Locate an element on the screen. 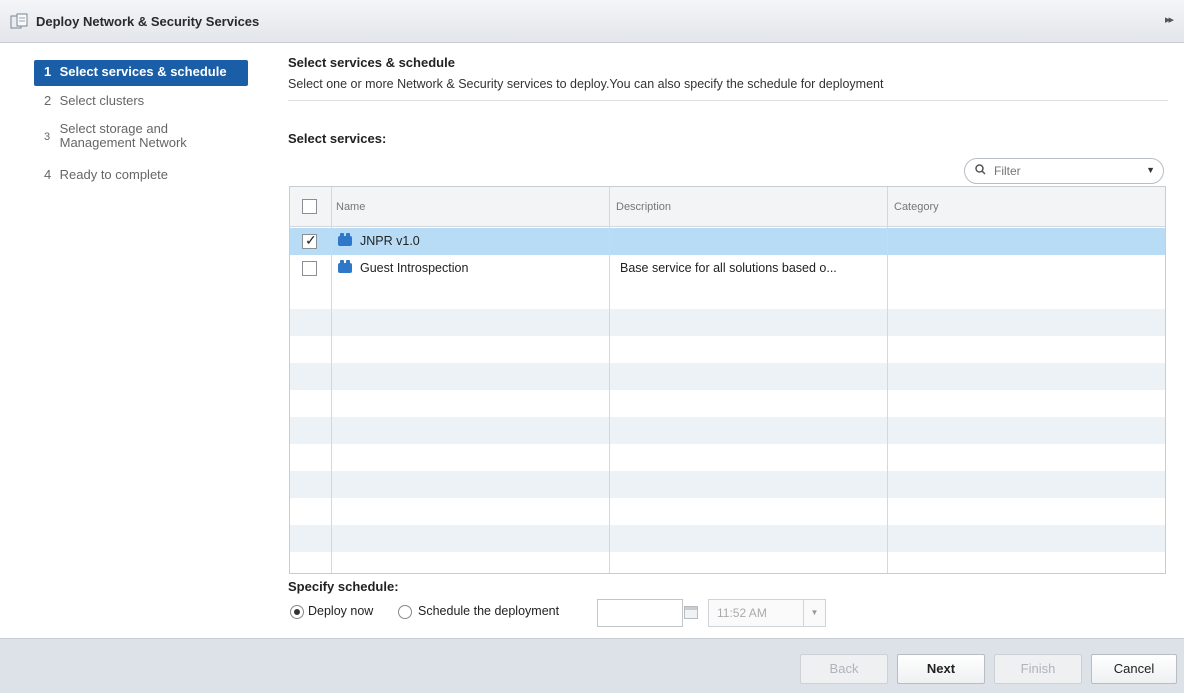  step-ready-to-complete: 4 Ready to complete is located at coordinates (141, 174).